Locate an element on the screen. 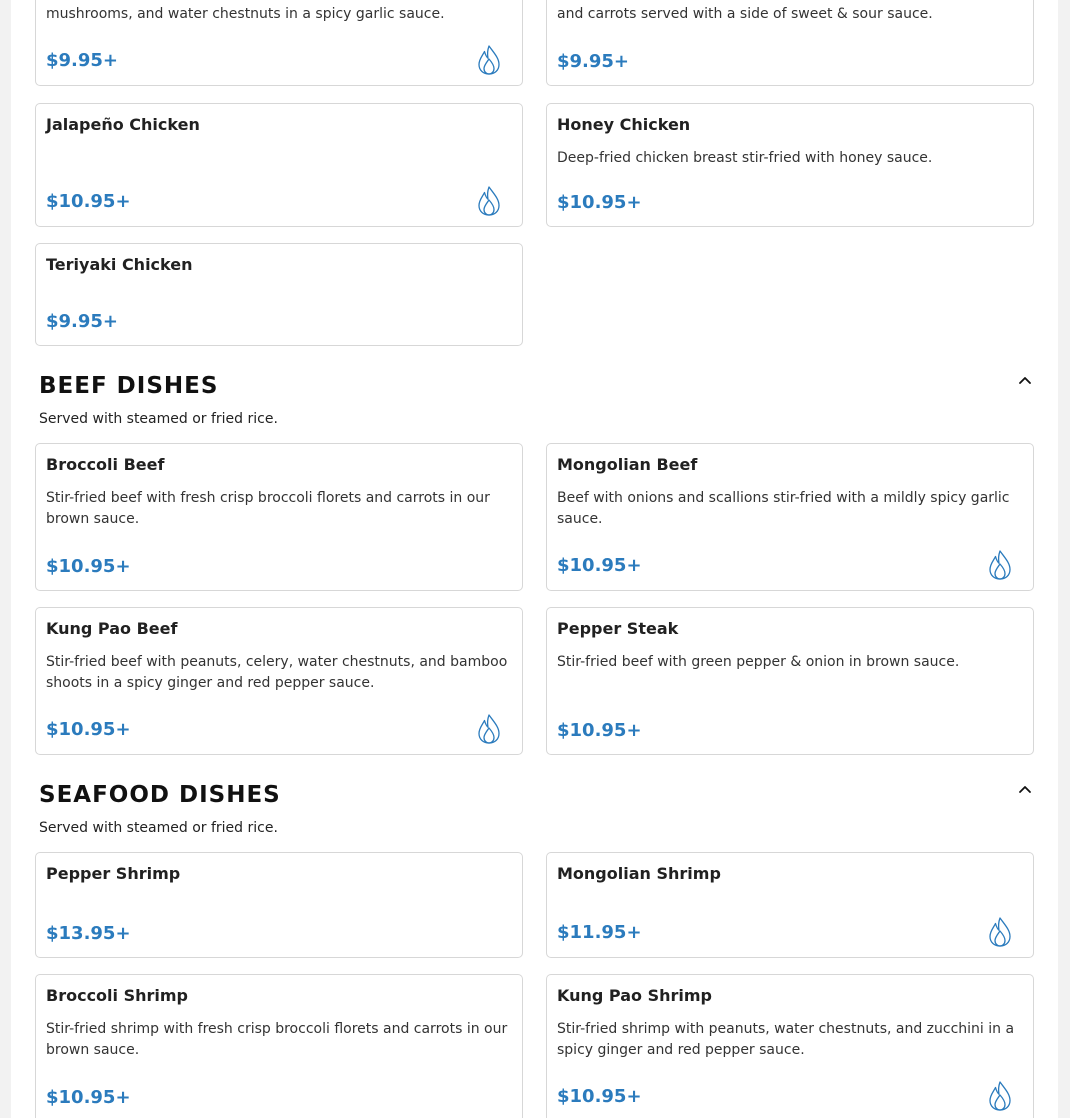 The width and height of the screenshot is (1070, 1118). section-title: SEAFOOD DISHES is located at coordinates (160, 795).